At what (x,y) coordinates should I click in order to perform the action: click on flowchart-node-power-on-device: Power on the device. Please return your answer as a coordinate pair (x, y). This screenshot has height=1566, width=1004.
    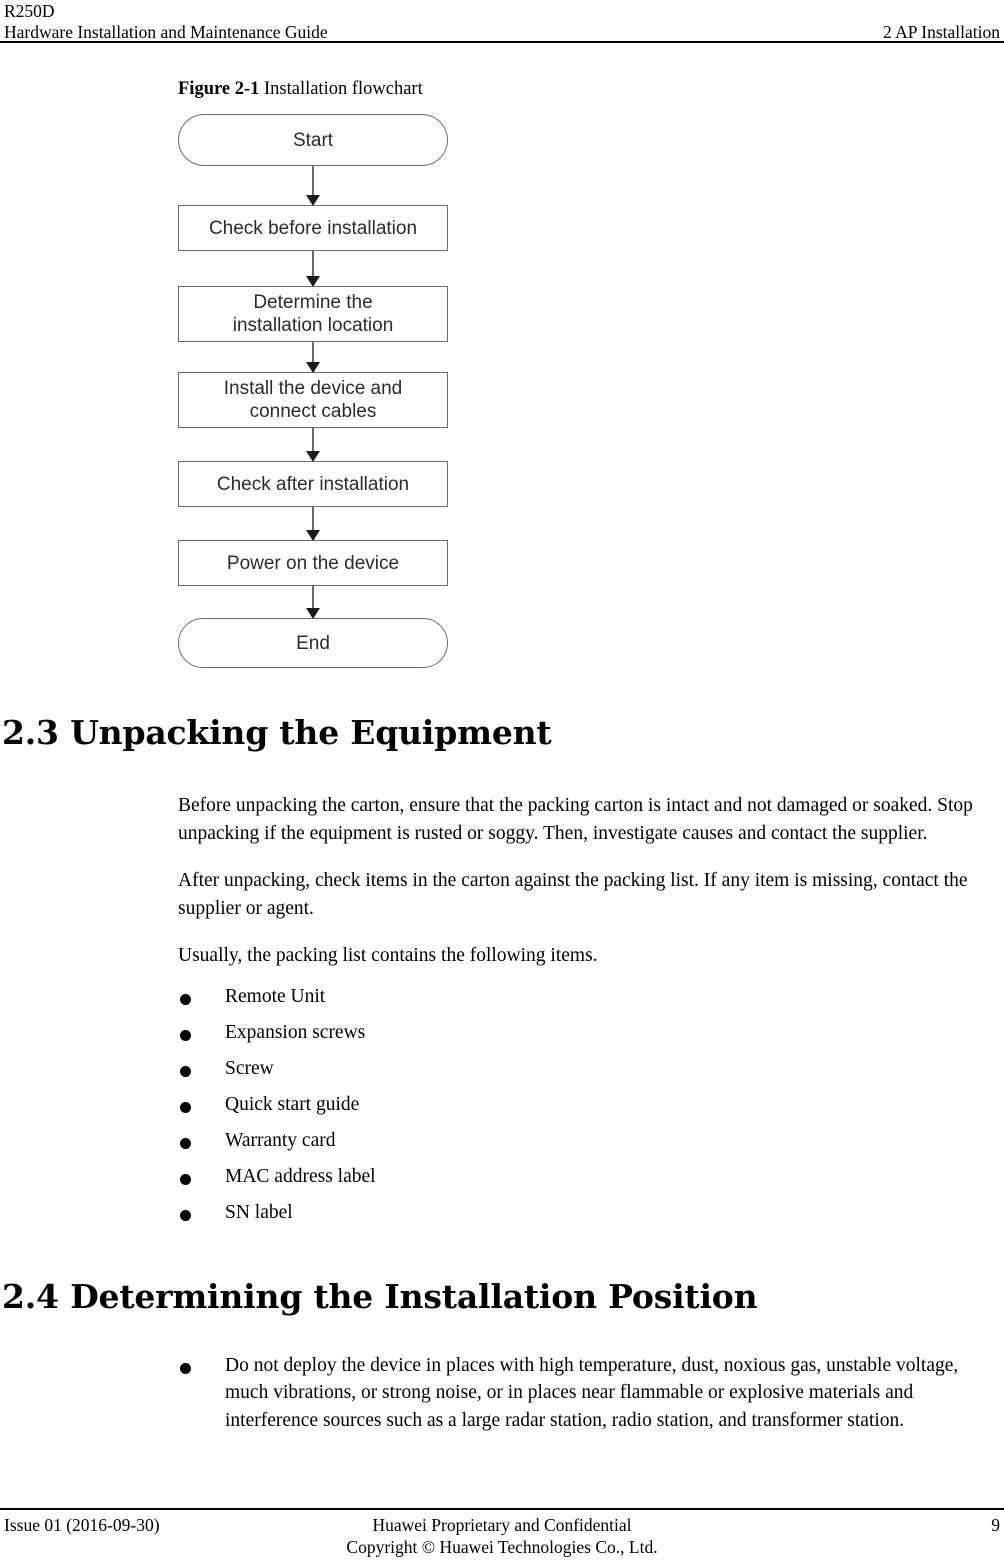
    Looking at the image, I should click on (313, 563).